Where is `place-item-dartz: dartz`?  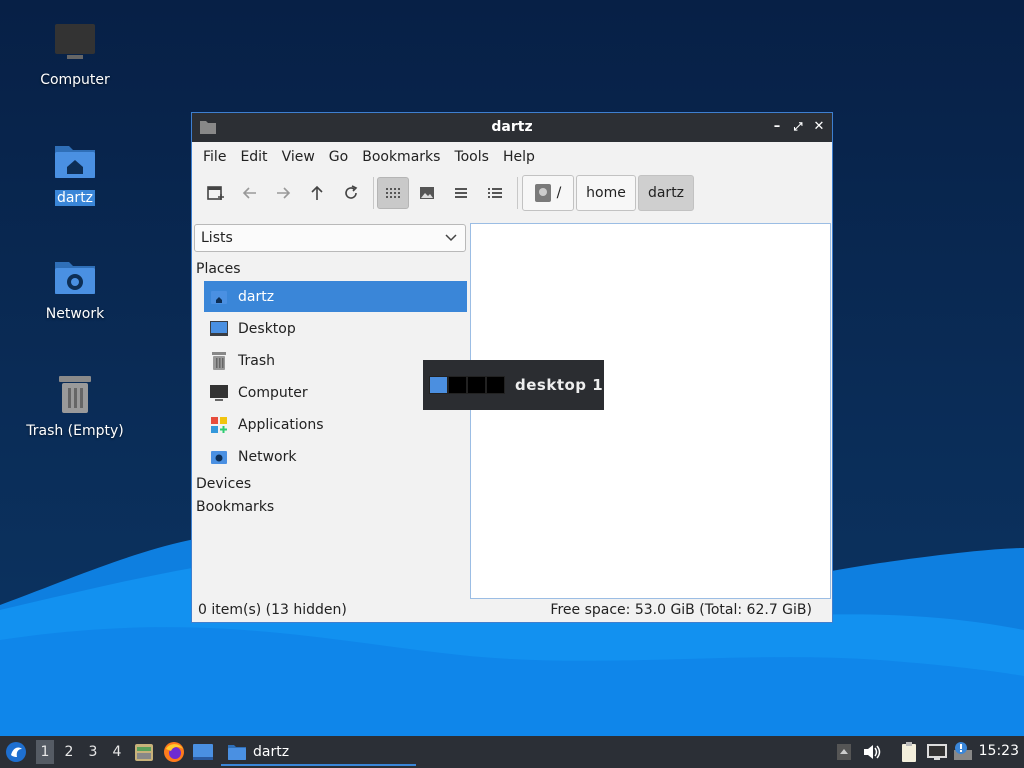
place-item-dartz: dartz is located at coordinates (335, 296).